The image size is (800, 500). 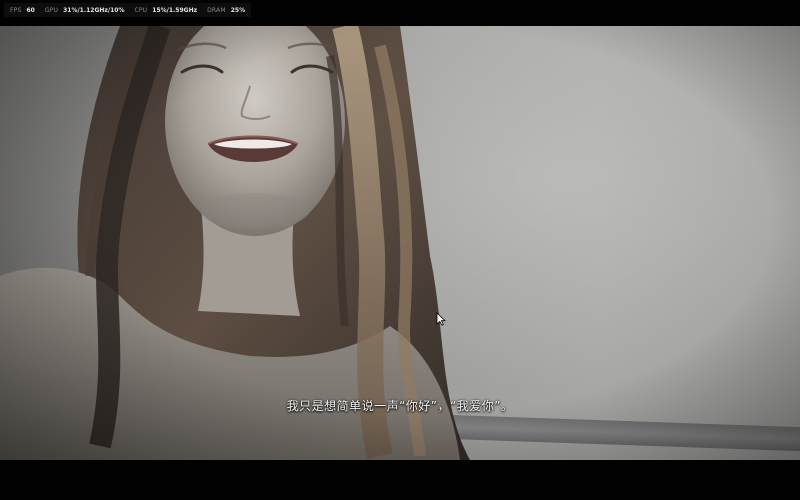 I want to click on cpu-label: CPU, so click(x=141, y=10).